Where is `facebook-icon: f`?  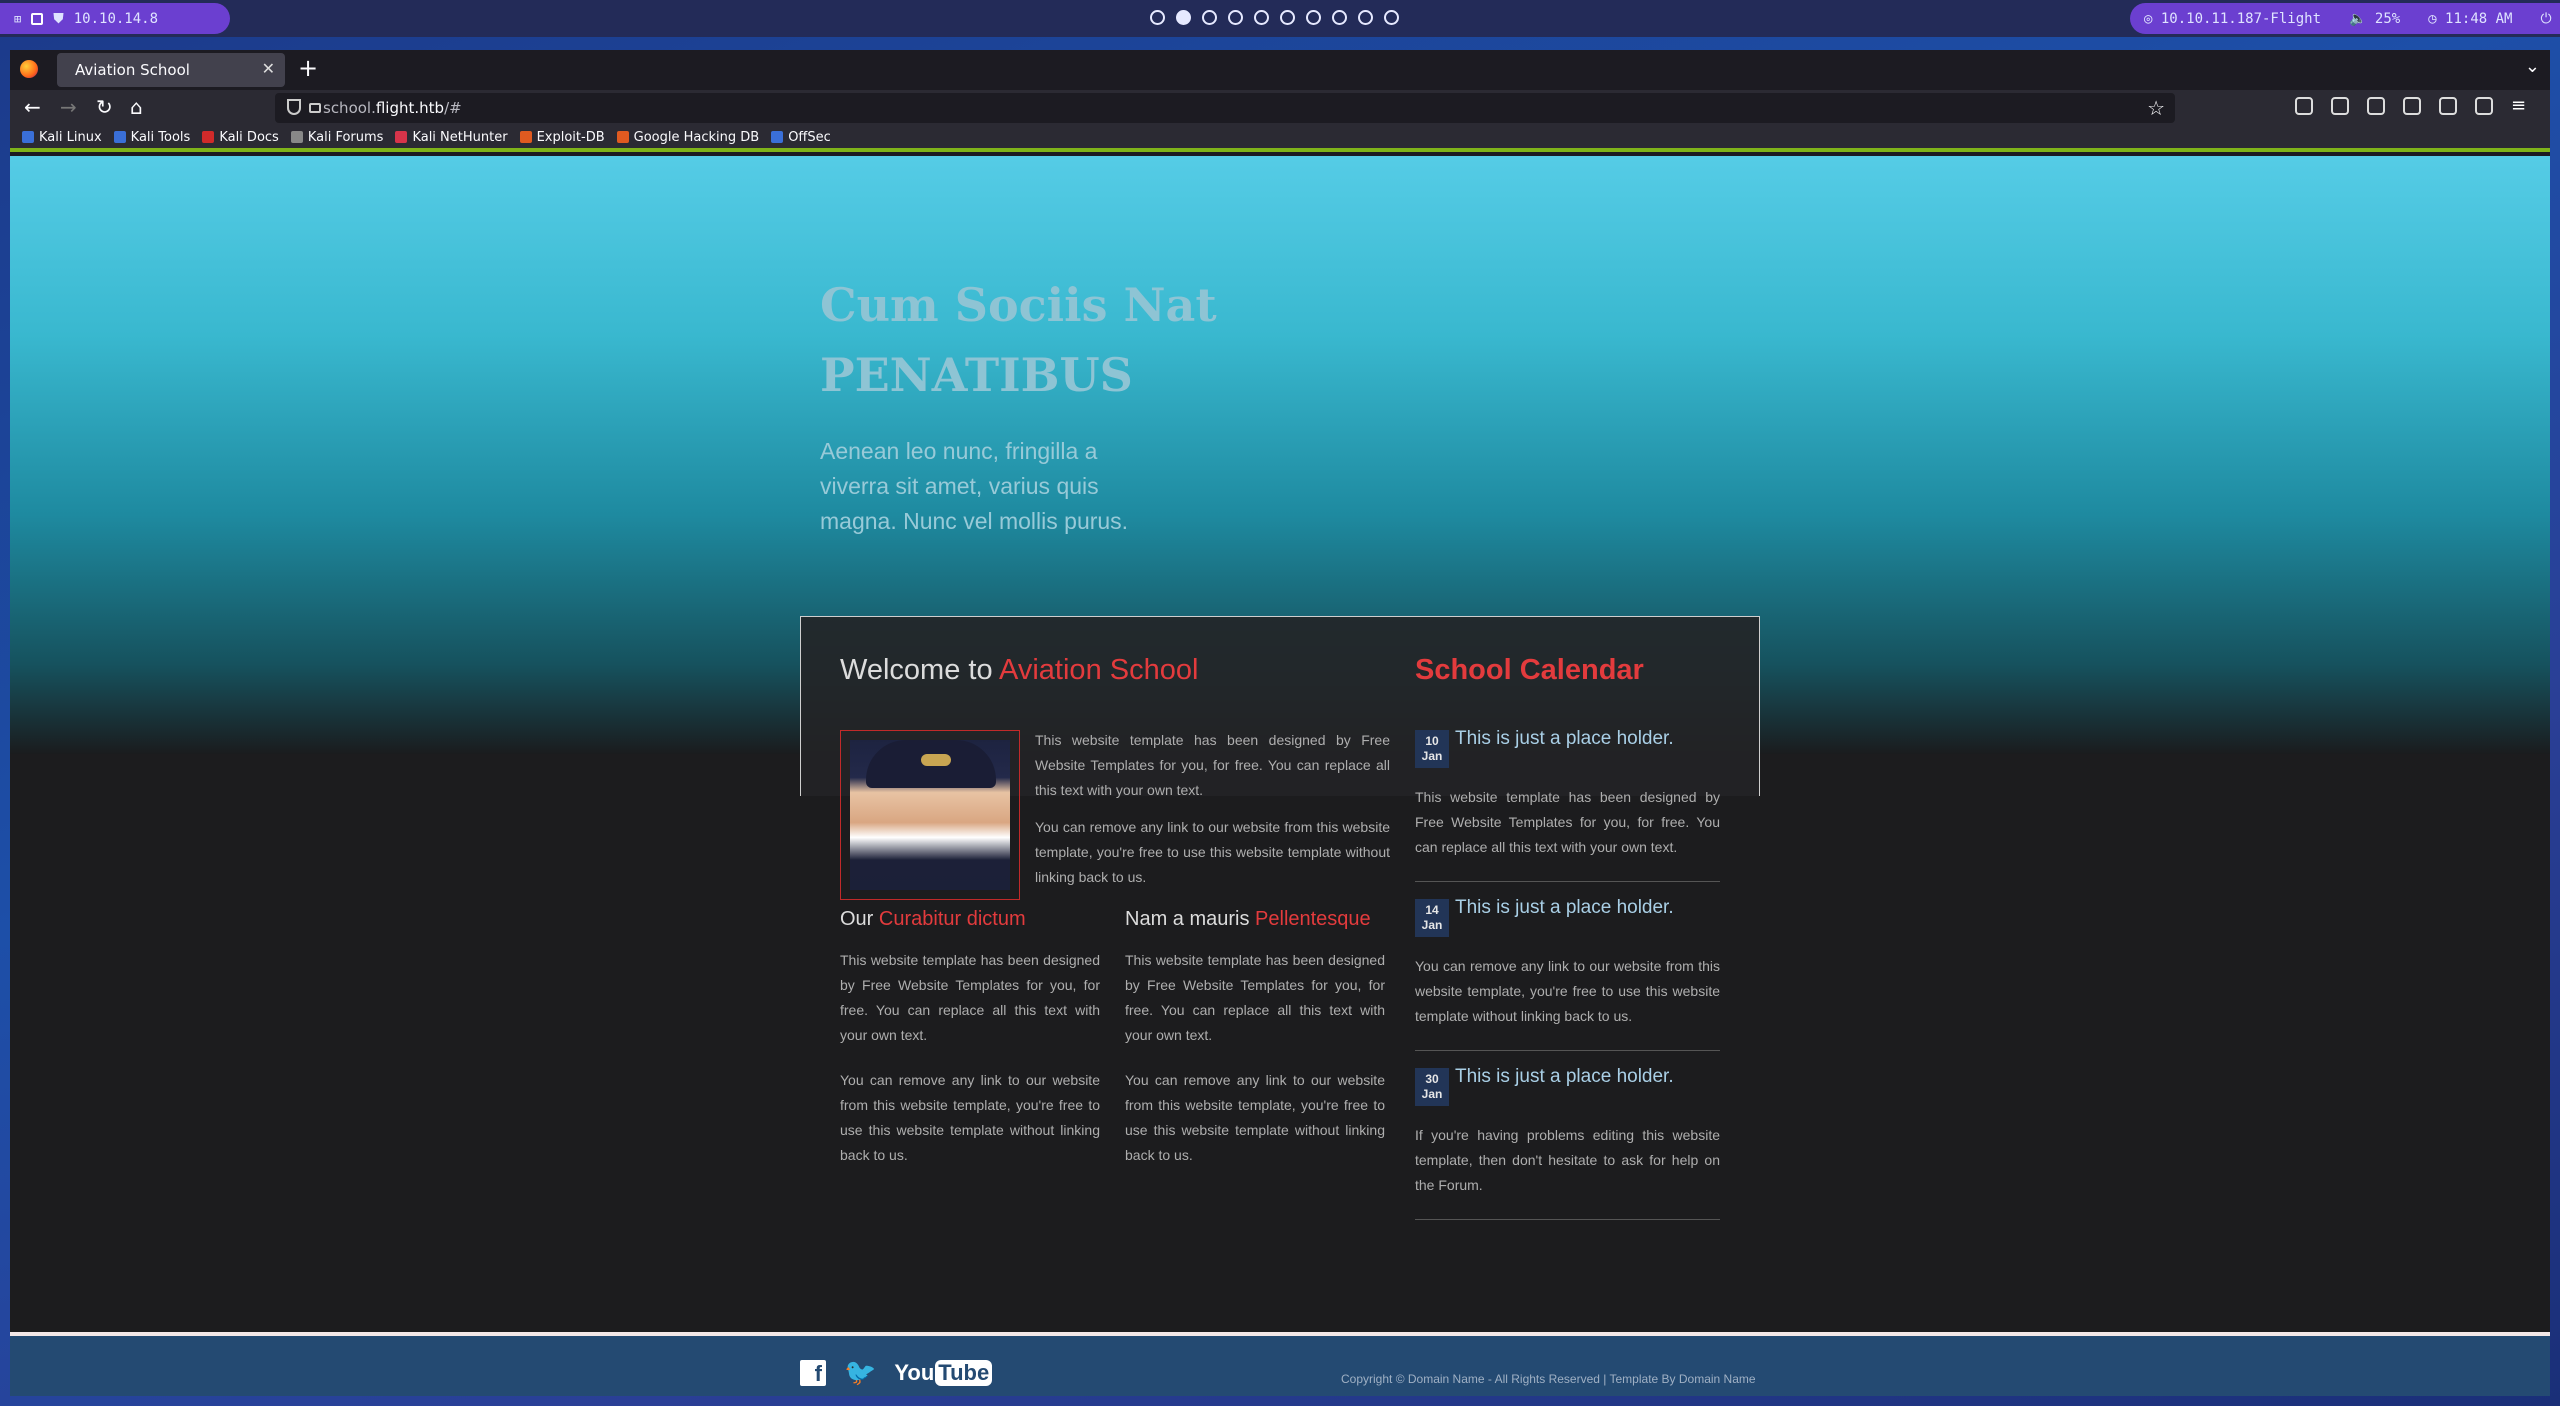
facebook-icon: f is located at coordinates (813, 1373).